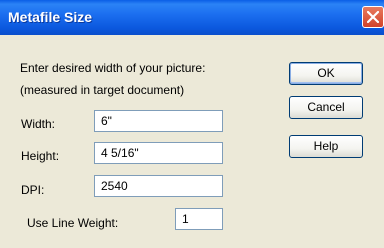  What do you see at coordinates (102, 90) in the screenshot?
I see `prompt-line-2: (measured in target document)` at bounding box center [102, 90].